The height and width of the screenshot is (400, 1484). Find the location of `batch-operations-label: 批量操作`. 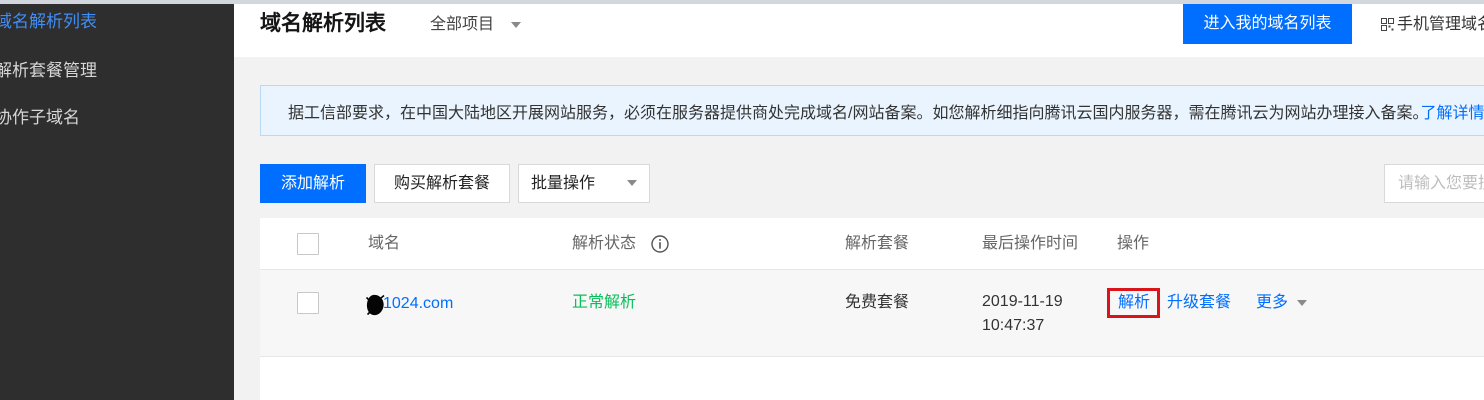

batch-operations-label: 批量操作 is located at coordinates (563, 183).